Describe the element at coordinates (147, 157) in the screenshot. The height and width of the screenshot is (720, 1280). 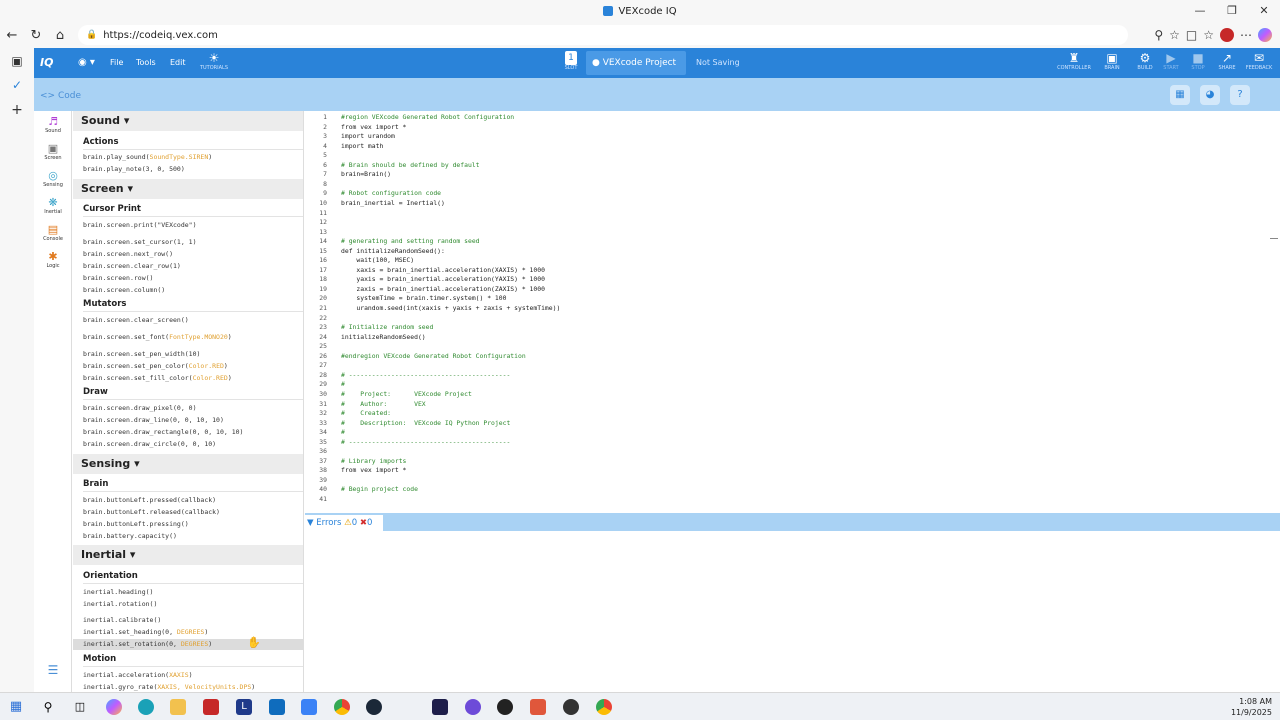
I see `cmd-play-sound: brain.play_sound(SoundType.SIREN)` at that location.